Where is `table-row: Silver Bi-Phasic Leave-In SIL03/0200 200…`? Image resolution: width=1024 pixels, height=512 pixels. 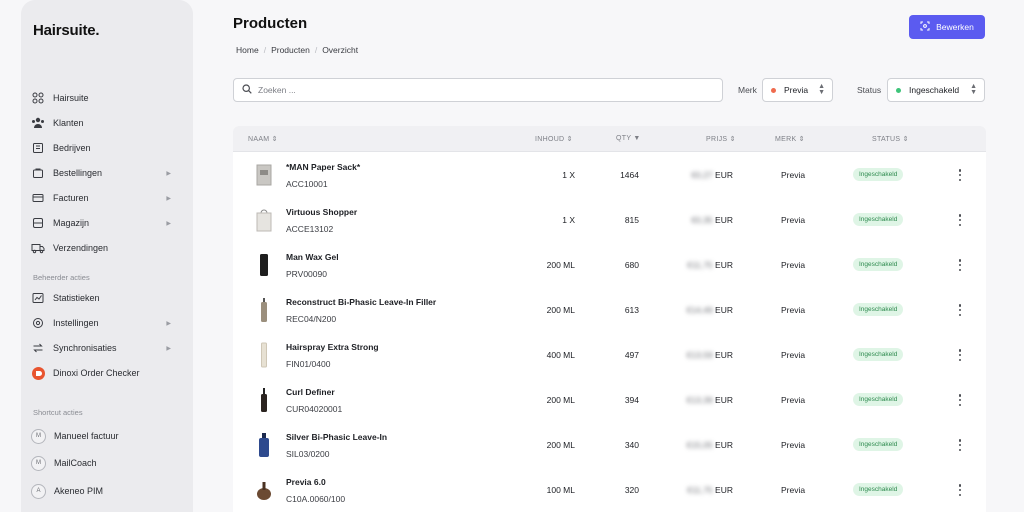 table-row: Silver Bi-Phasic Leave-In SIL03/0200 200… is located at coordinates (609, 445).